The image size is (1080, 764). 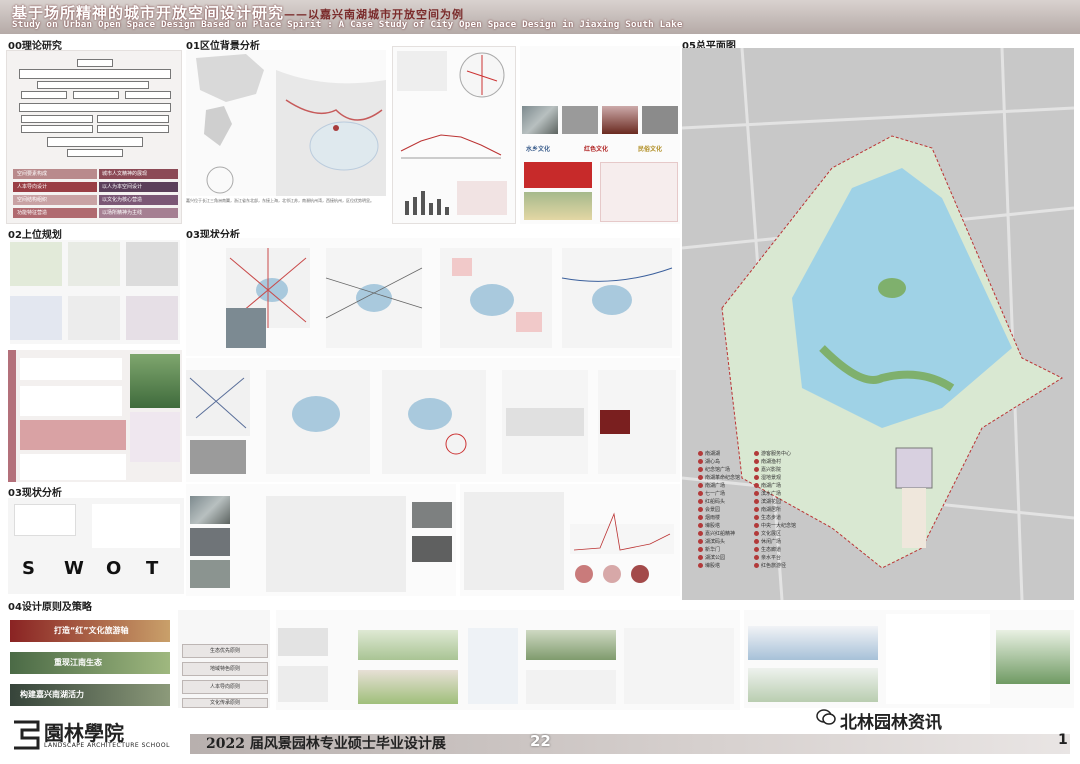 I want to click on theory-item: 空间结构组织, so click(x=55, y=200).